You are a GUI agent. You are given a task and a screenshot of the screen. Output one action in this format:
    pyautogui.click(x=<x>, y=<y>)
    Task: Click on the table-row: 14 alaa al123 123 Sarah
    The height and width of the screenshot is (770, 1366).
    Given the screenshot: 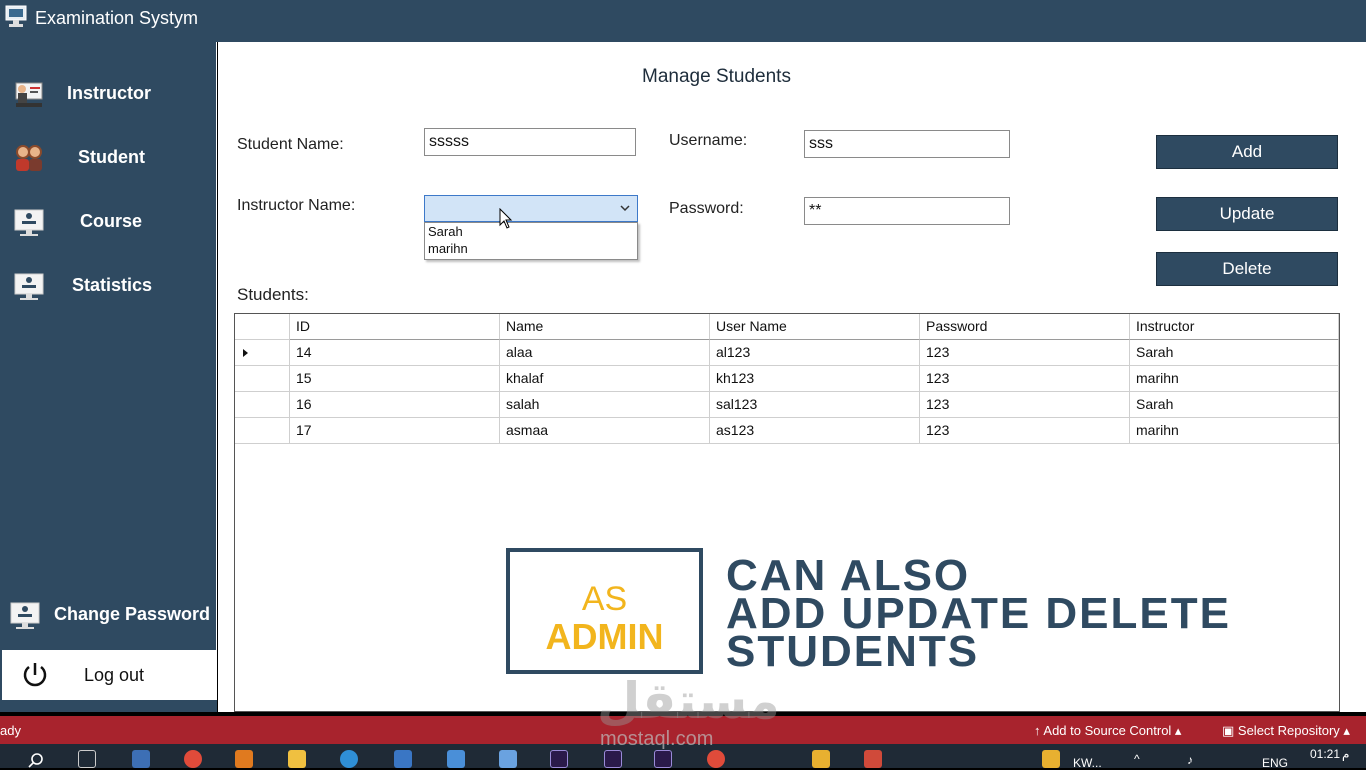 What is the action you would take?
    pyautogui.click(x=787, y=353)
    